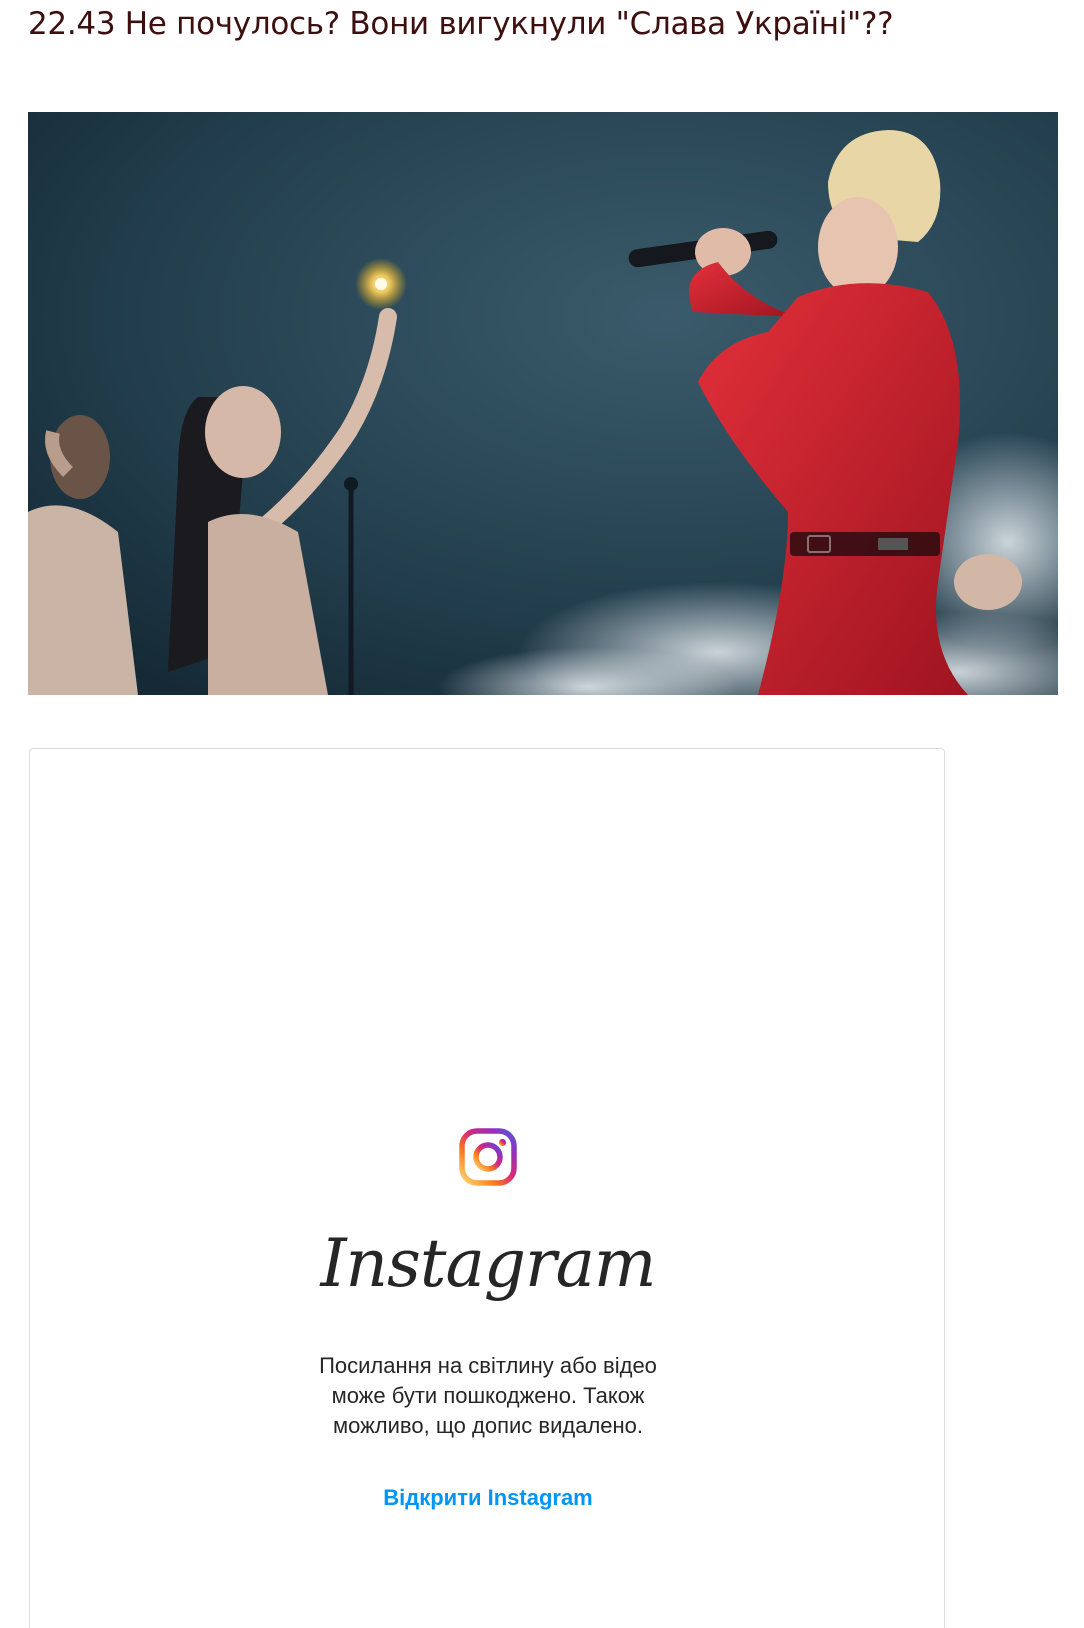 The image size is (1084, 1628). What do you see at coordinates (488, 1263) in the screenshot?
I see `instagram-wordmark: Instagram` at bounding box center [488, 1263].